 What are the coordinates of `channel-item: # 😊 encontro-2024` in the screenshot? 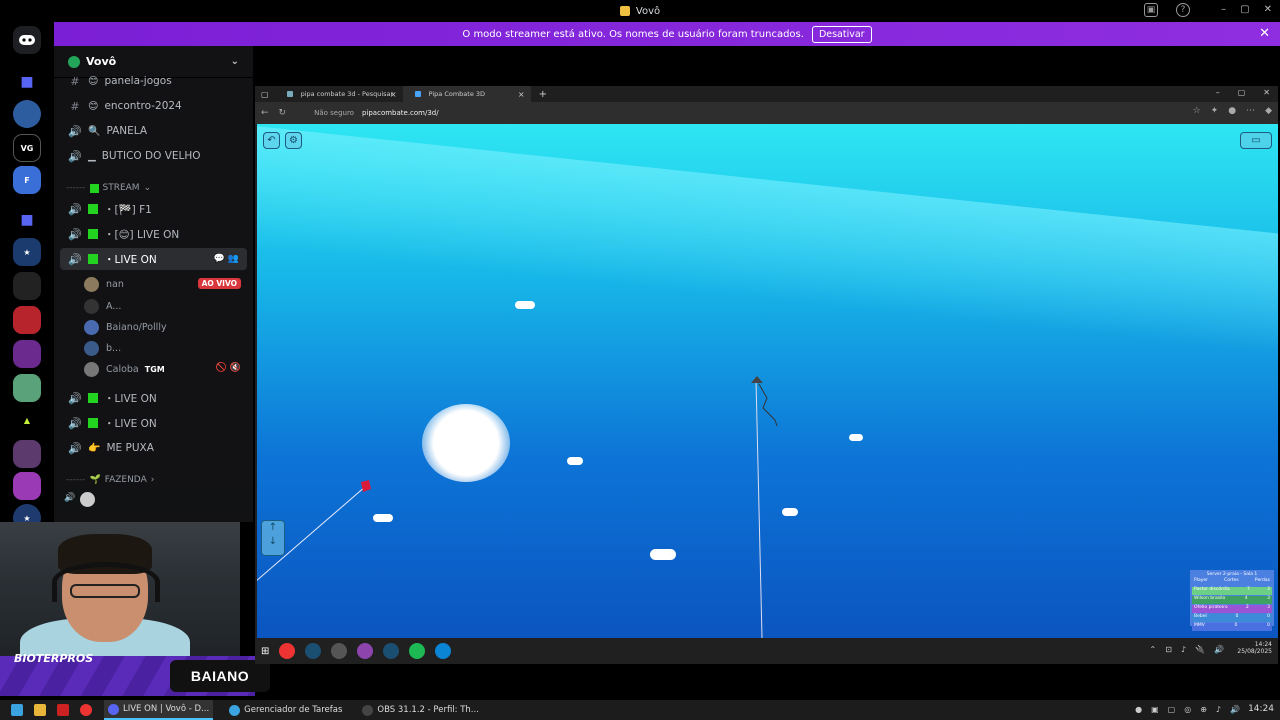 It's located at (153, 106).